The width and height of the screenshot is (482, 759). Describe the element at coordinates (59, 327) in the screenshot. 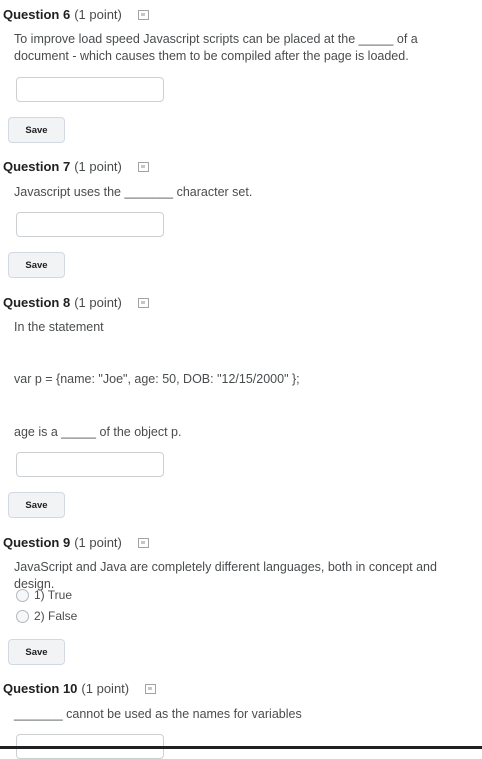

I see `question-8-text: In the statement` at that location.